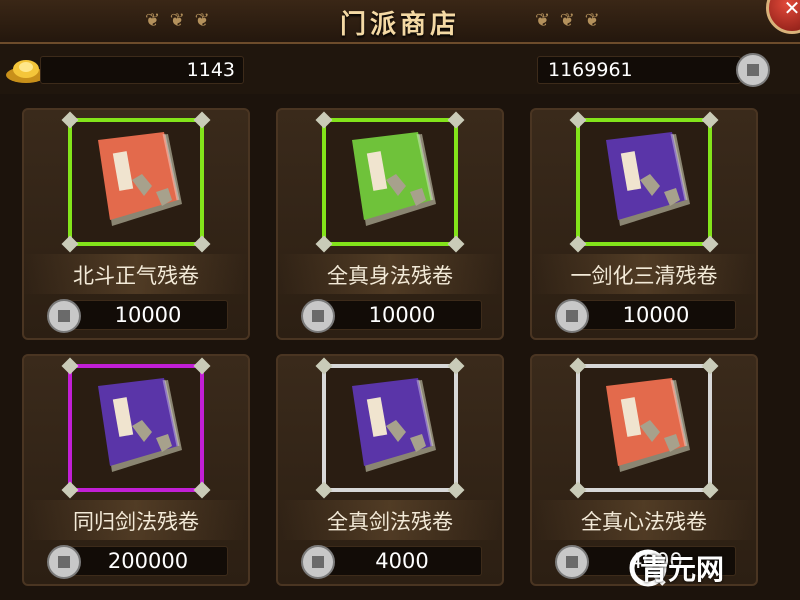 The height and width of the screenshot is (600, 800). I want to click on item-price: 200000, so click(148, 561).